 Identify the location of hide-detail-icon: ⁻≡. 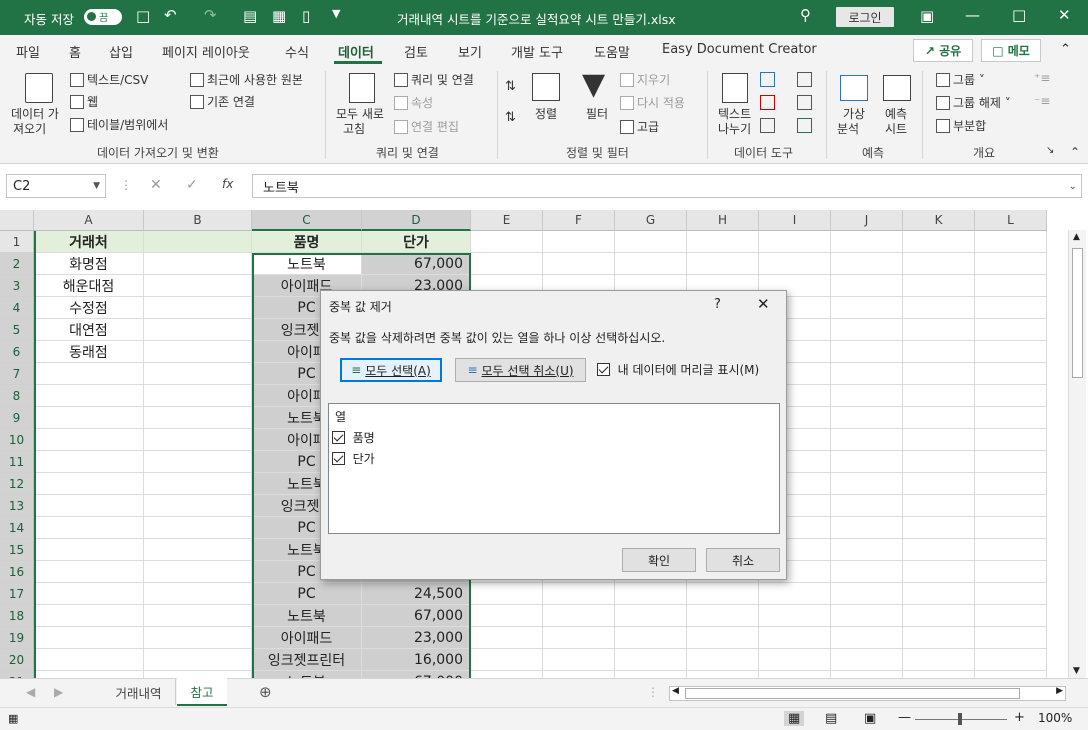
(1042, 101).